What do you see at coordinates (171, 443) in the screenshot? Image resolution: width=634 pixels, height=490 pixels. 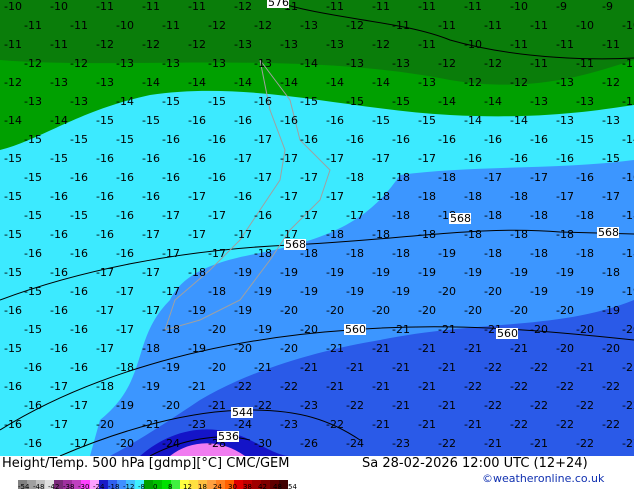 I see `temperature-label: -24` at bounding box center [171, 443].